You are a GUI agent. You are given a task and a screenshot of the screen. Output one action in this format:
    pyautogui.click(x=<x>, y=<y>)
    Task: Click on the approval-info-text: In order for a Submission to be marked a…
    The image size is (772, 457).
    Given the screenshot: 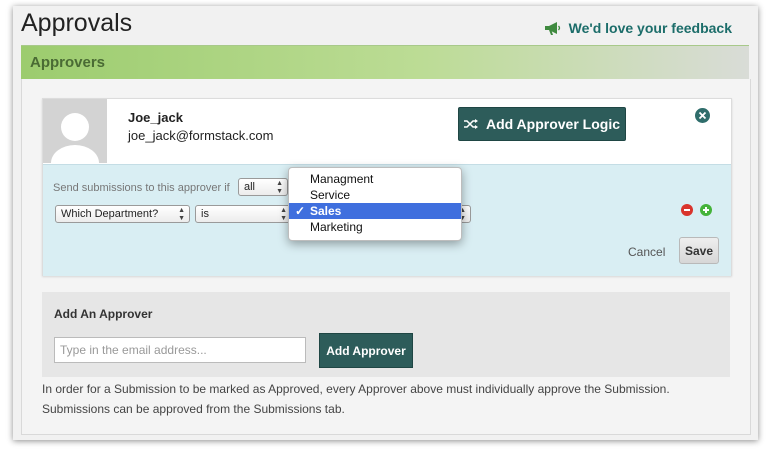 What is the action you would take?
    pyautogui.click(x=356, y=399)
    